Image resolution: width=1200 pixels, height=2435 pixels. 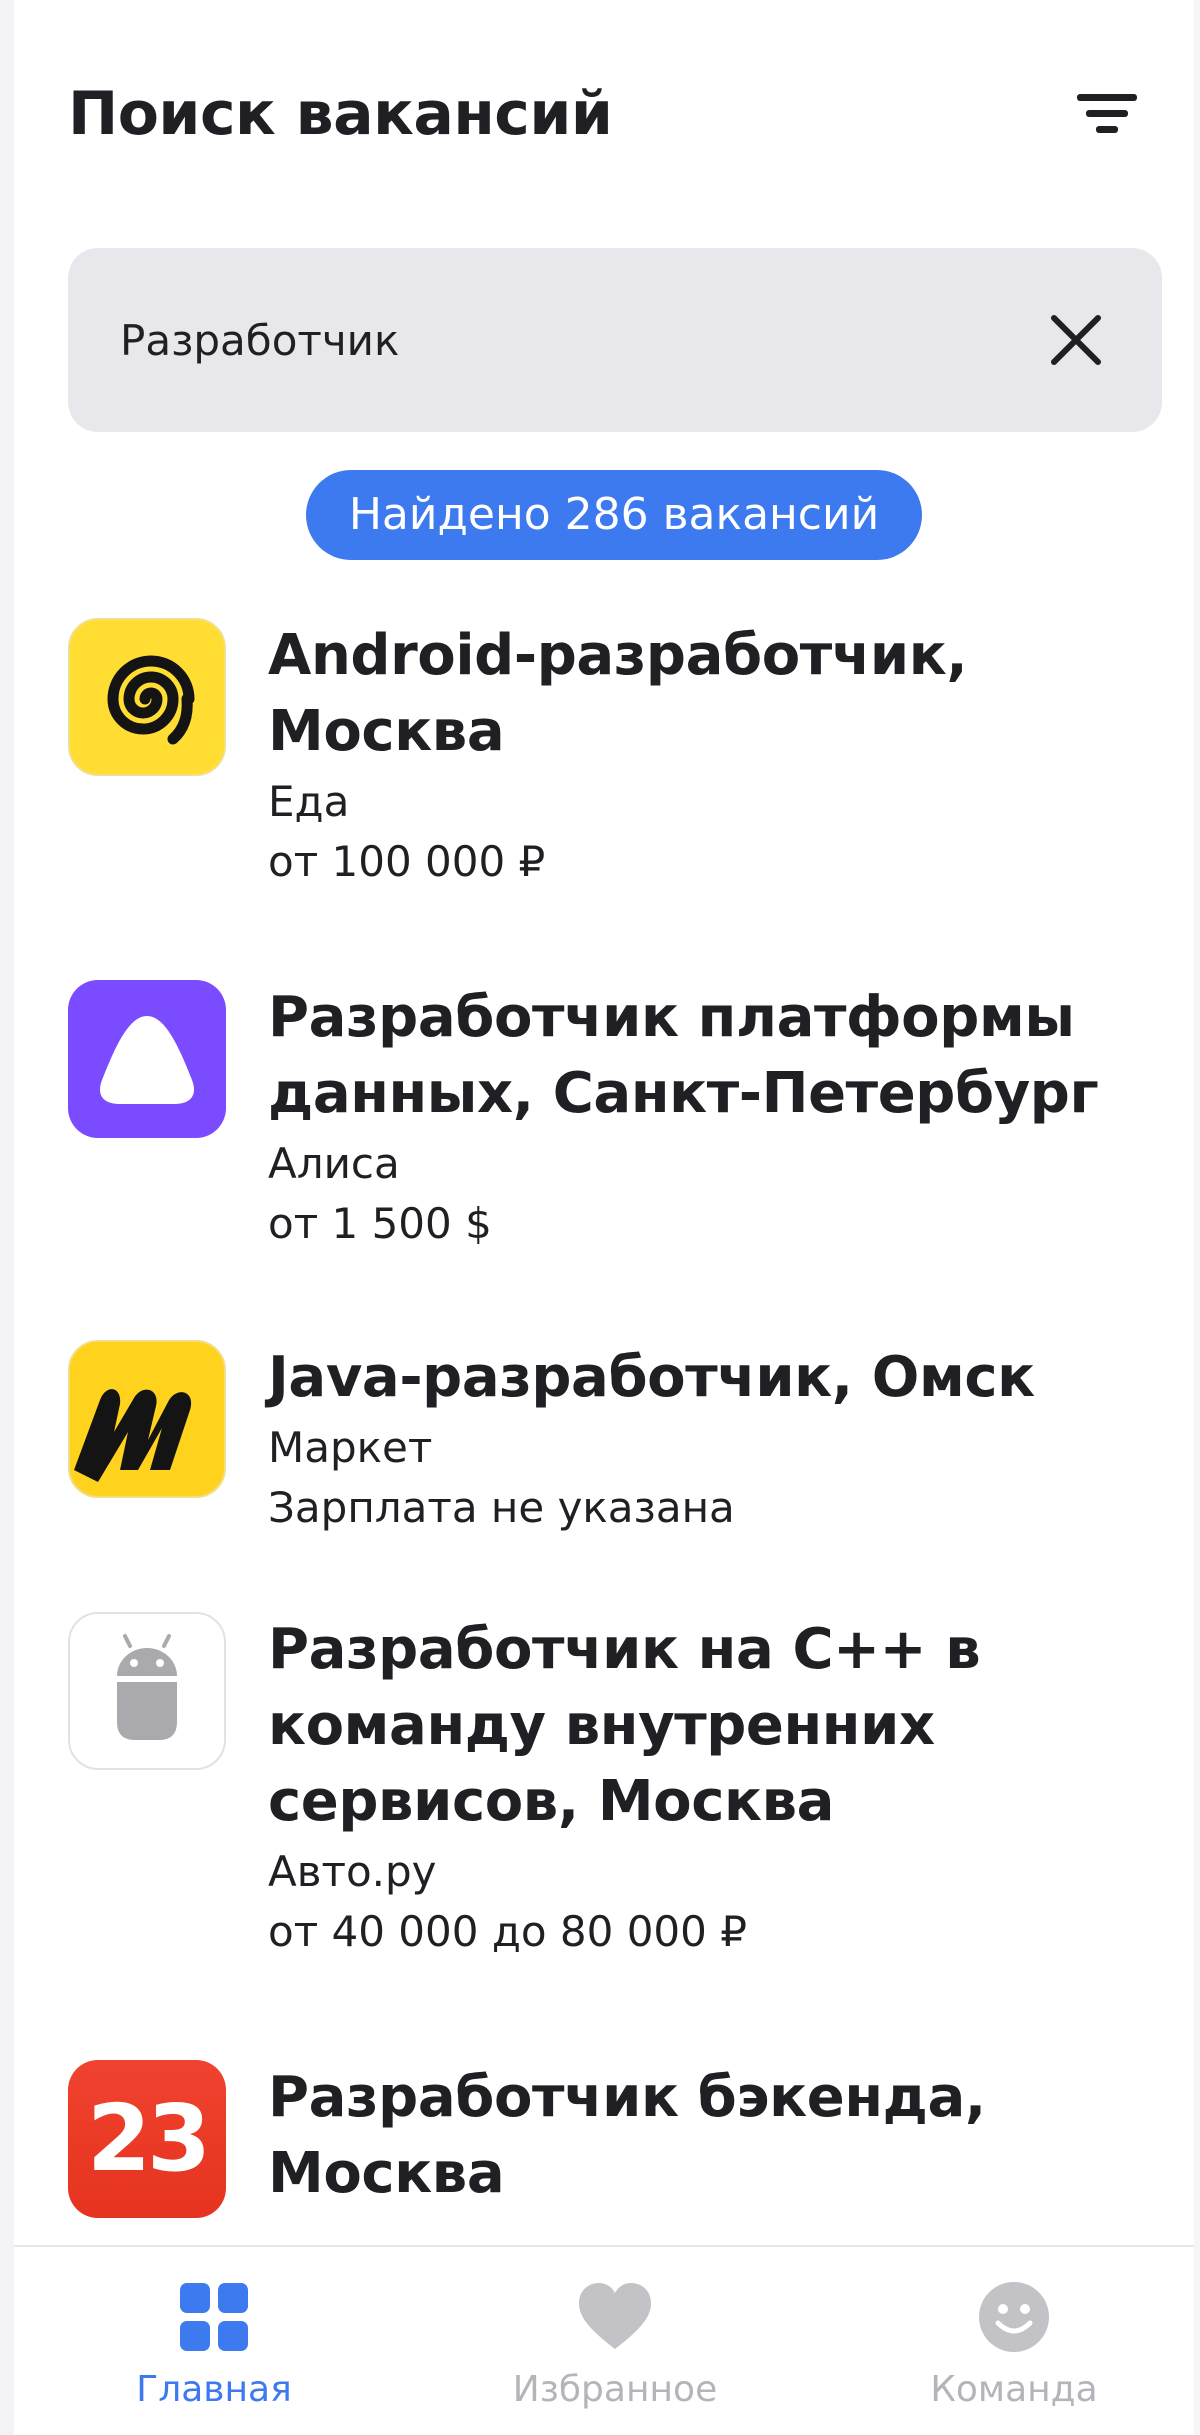 I want to click on page-title: Поиск вакансий, so click(x=340, y=114).